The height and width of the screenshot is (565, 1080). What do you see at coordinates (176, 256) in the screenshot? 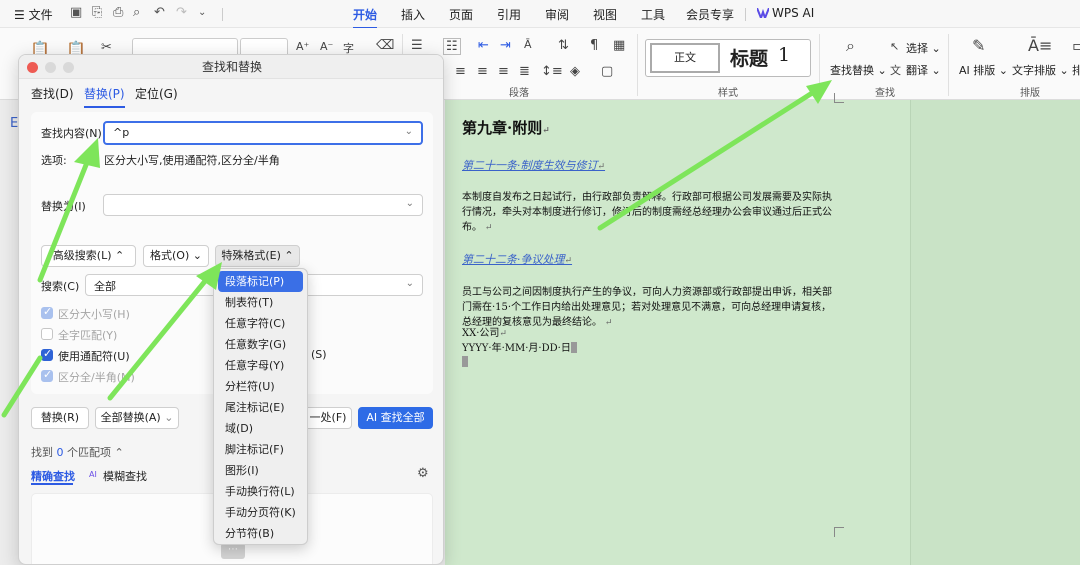
I see `format-button: 格式(O) ⌄` at bounding box center [176, 256].